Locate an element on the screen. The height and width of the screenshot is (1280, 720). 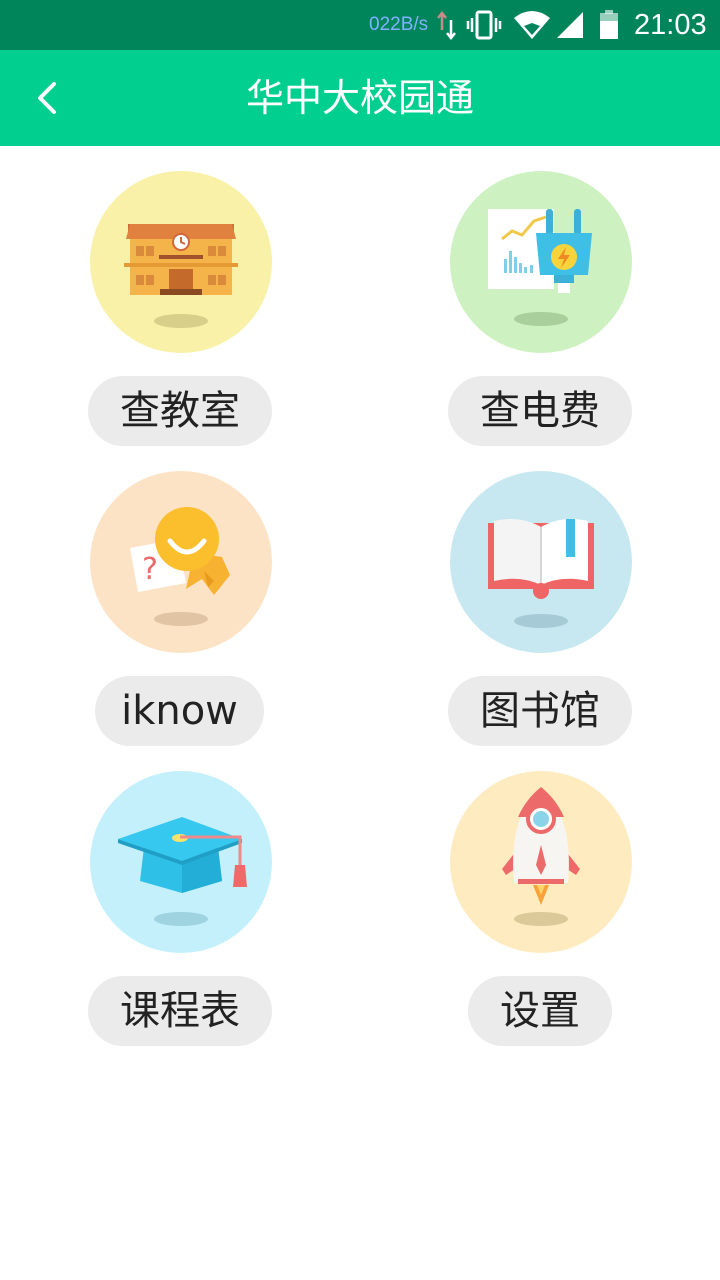
menu-label-schedule: 课程表 is located at coordinates (180, 1011).